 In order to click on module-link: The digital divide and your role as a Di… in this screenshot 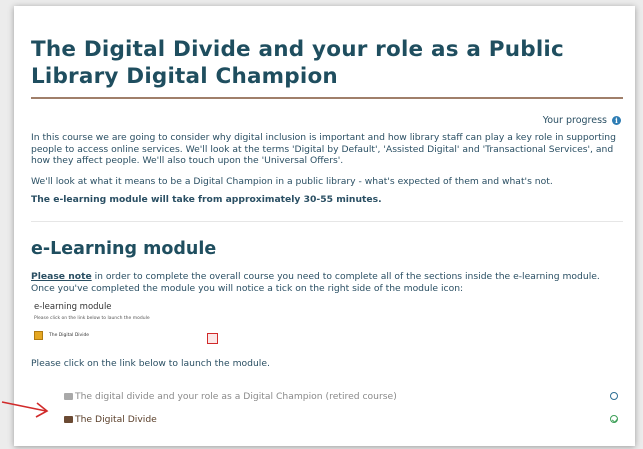, I will do `click(342, 396)`.